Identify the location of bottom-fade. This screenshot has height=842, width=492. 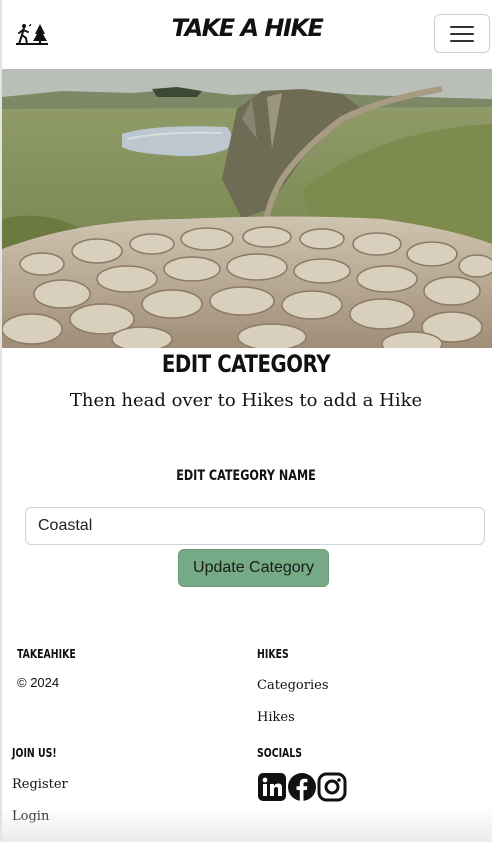
(246, 825).